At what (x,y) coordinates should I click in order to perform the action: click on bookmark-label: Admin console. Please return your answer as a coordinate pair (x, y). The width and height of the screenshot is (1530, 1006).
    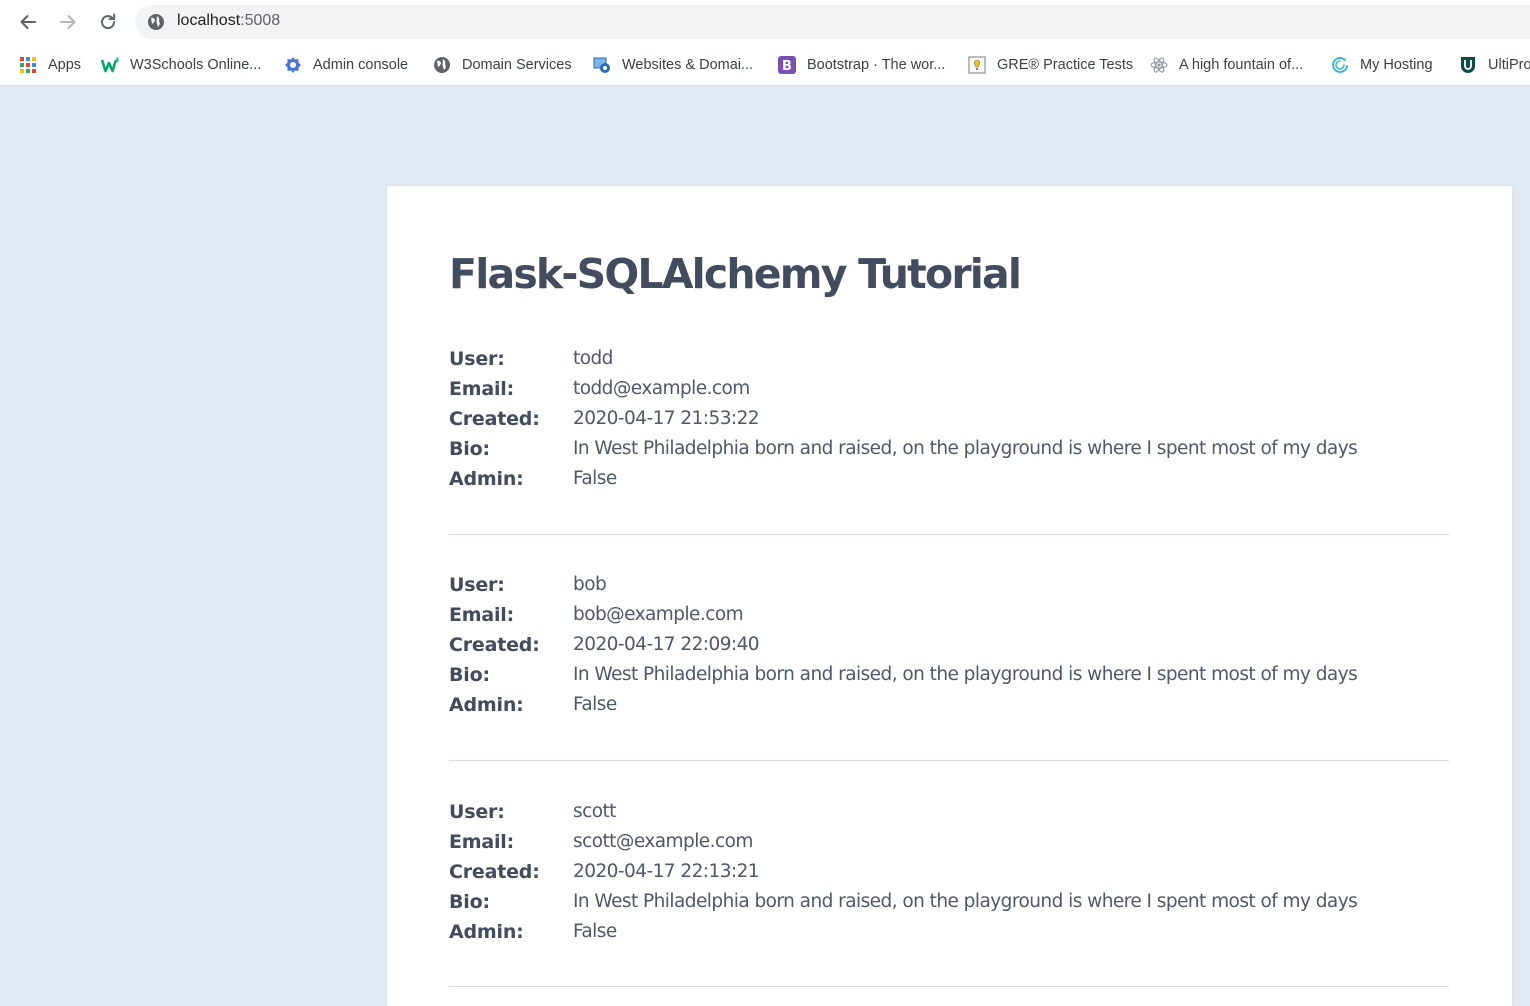
    Looking at the image, I should click on (361, 65).